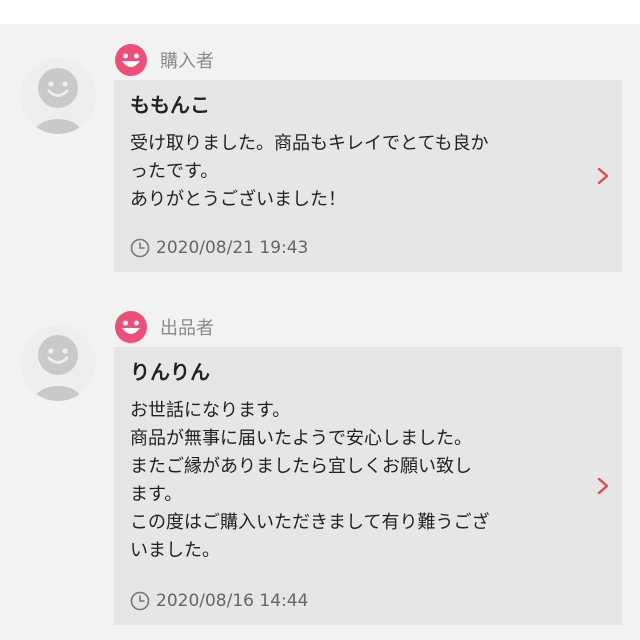 This screenshot has width=640, height=640. Describe the element at coordinates (309, 143) in the screenshot. I see `message-line: 受け取りました。商品もキレイでとても良か` at that location.